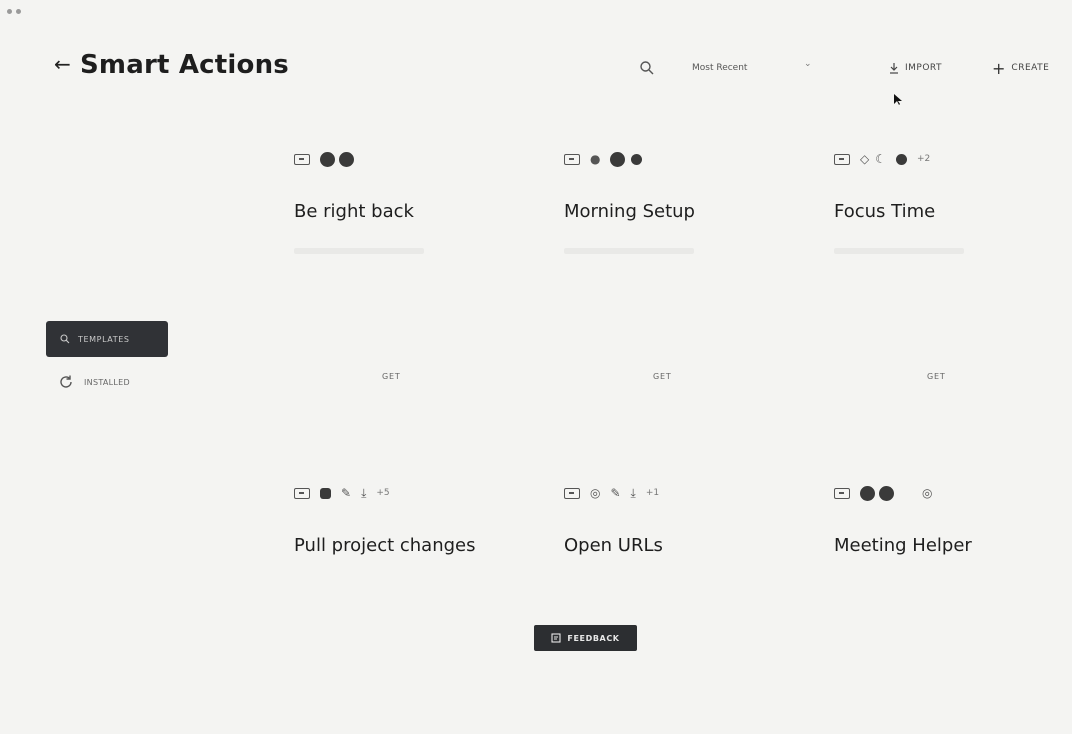 This screenshot has height=734, width=1072. I want to click on sidebar-item-templates: TEMPLATES, so click(107, 339).